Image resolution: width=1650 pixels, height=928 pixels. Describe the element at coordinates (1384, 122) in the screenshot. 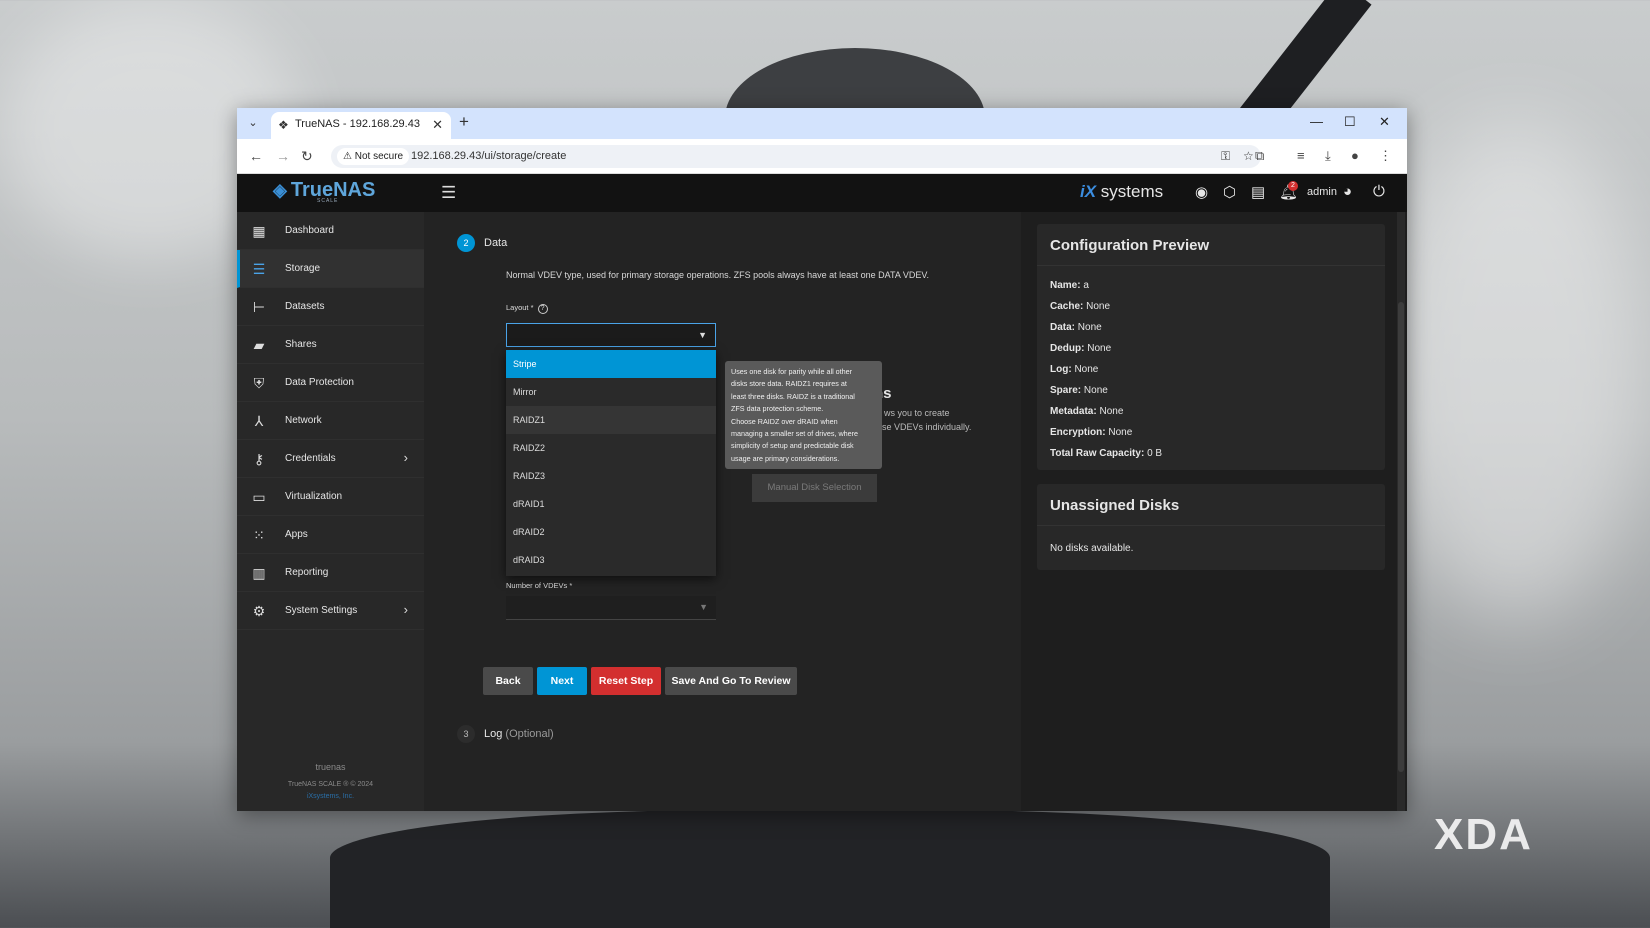

I see `close-window-icon: ✕` at that location.